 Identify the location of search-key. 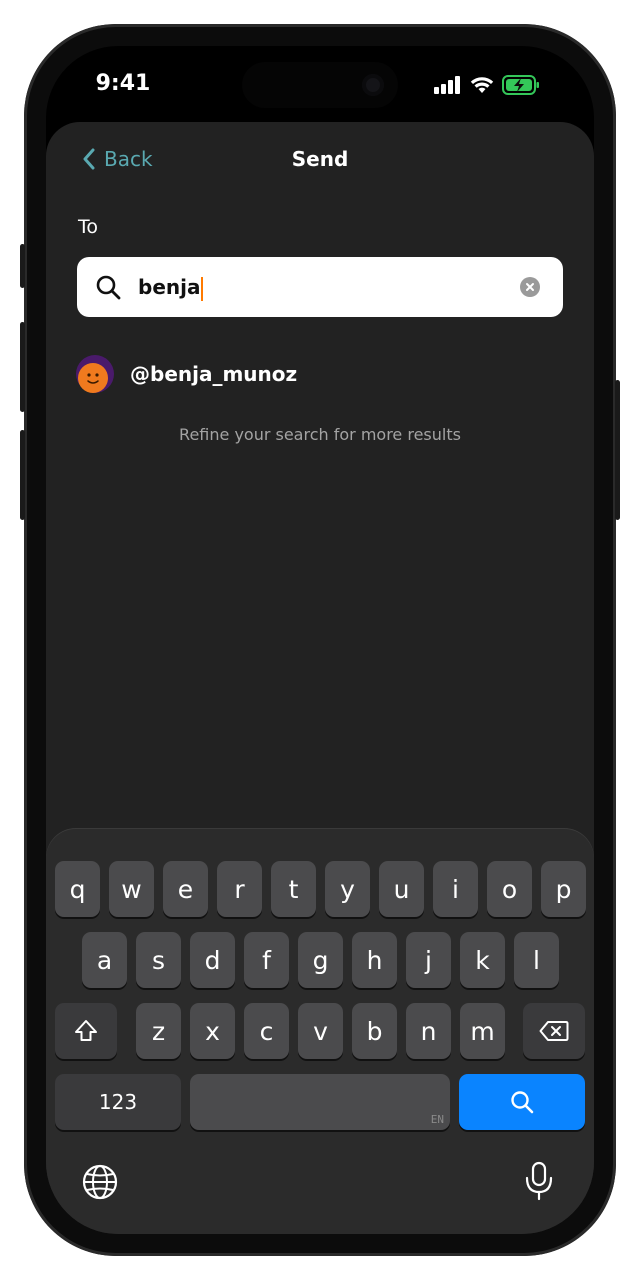
(522, 1102).